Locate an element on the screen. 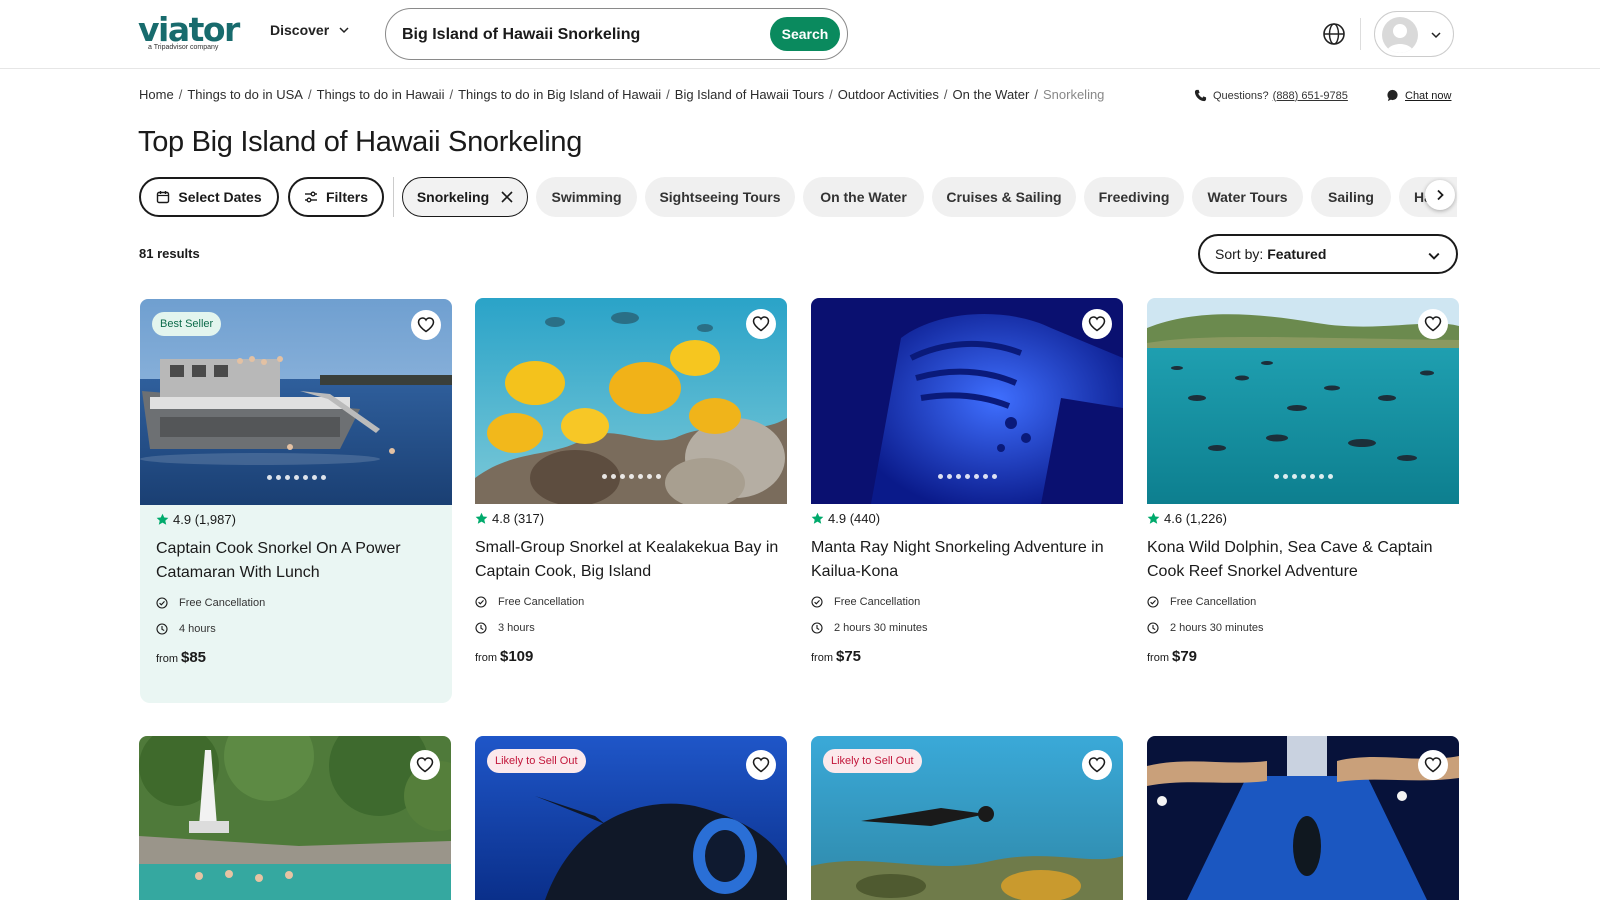 This screenshot has height=900, width=1600. breadcrumb-big-island: Things to do in Big Island of Hawaii is located at coordinates (559, 94).